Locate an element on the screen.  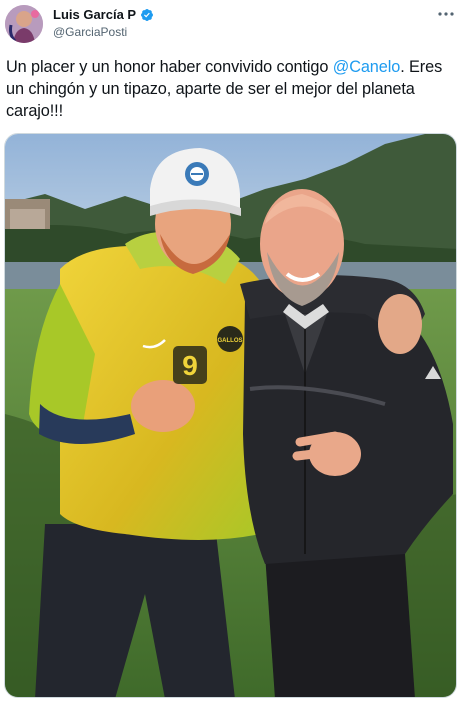
more-options-icon is located at coordinates (446, 14).